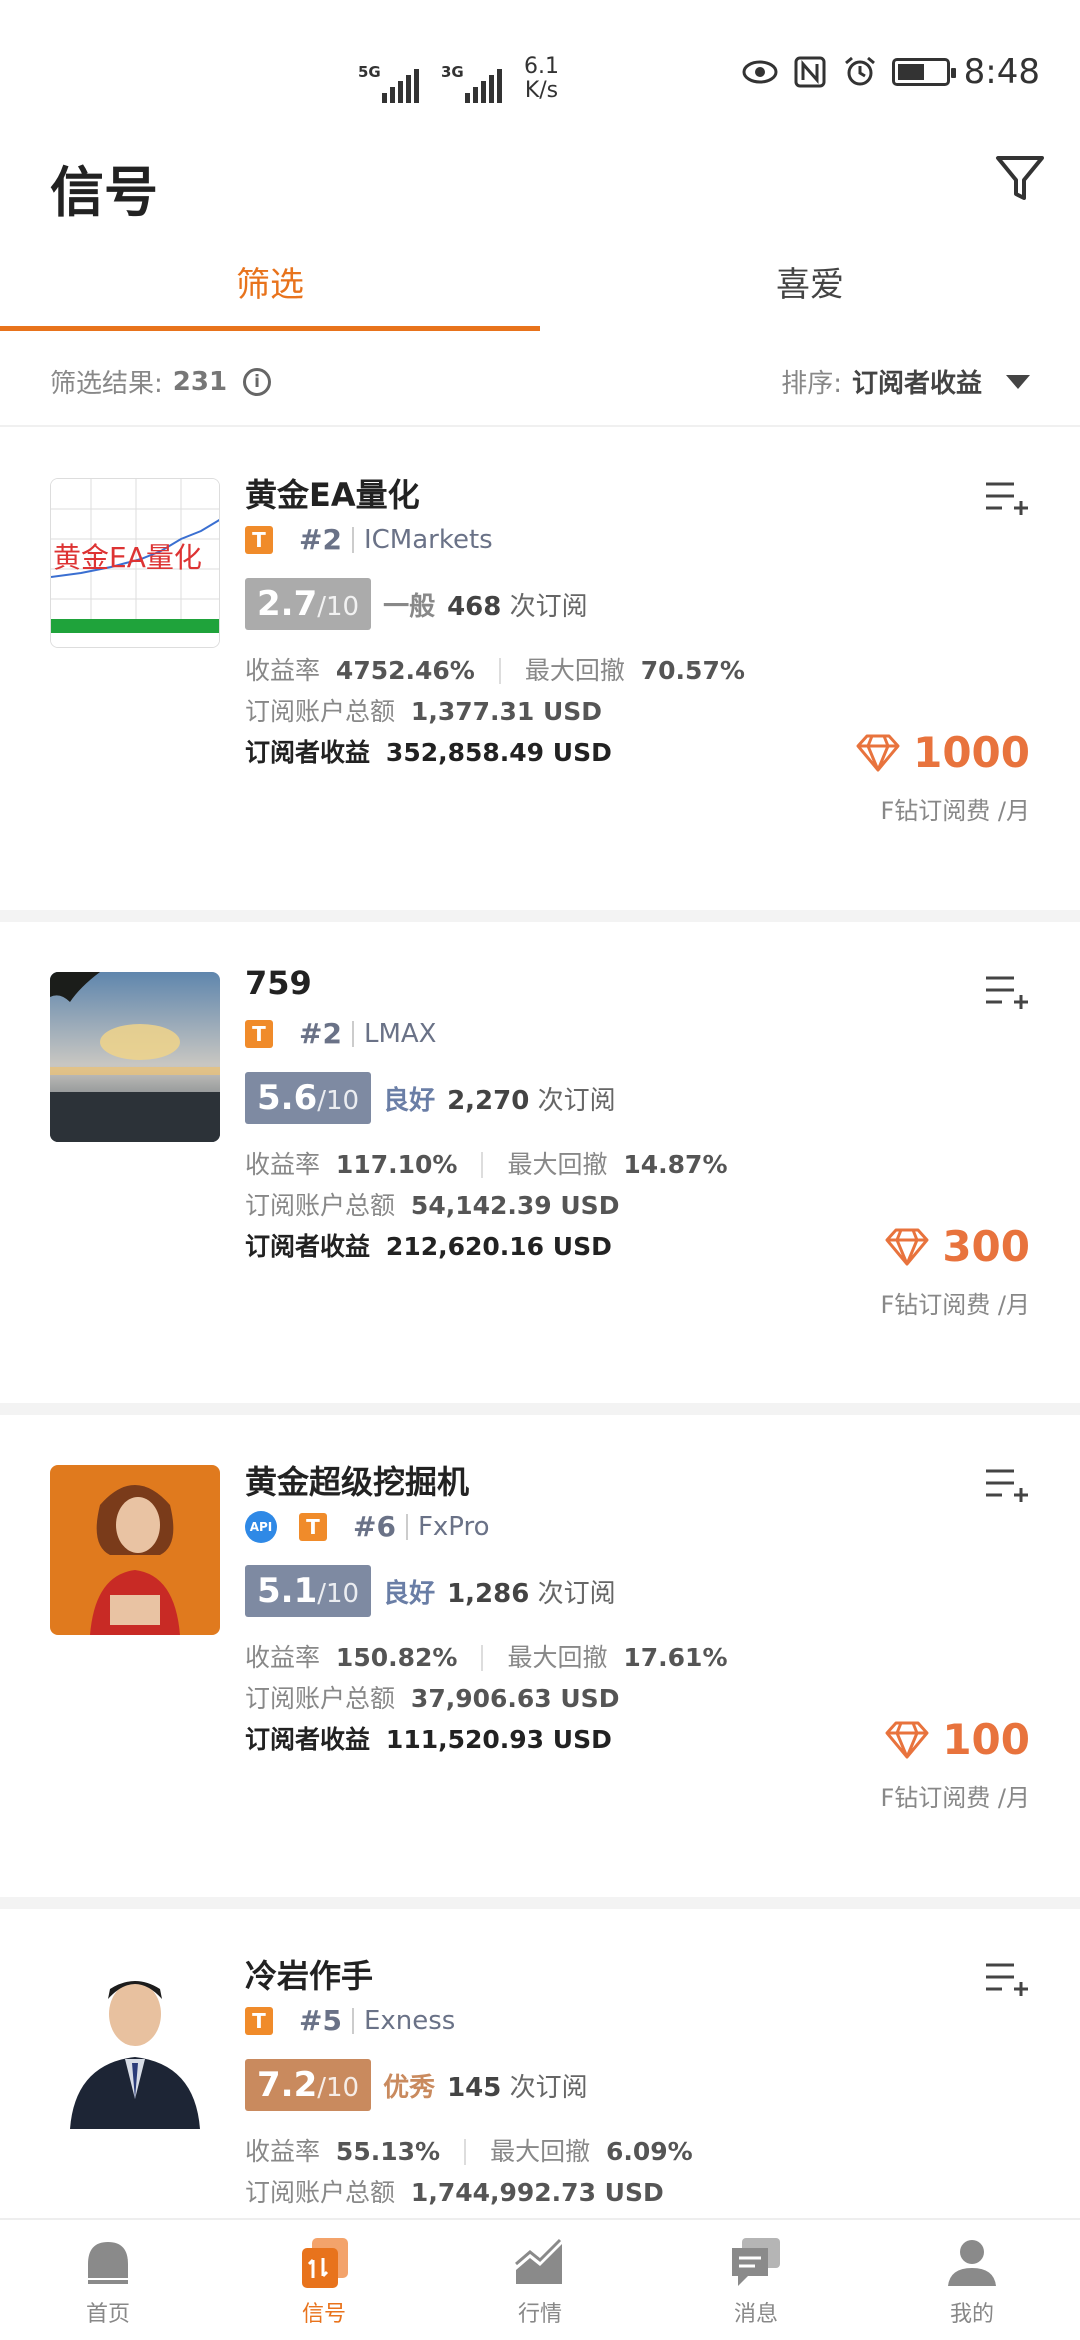 The height and width of the screenshot is (2340, 1080). What do you see at coordinates (340, 1033) in the screenshot?
I see `signal-meta: T #2 LMAX` at bounding box center [340, 1033].